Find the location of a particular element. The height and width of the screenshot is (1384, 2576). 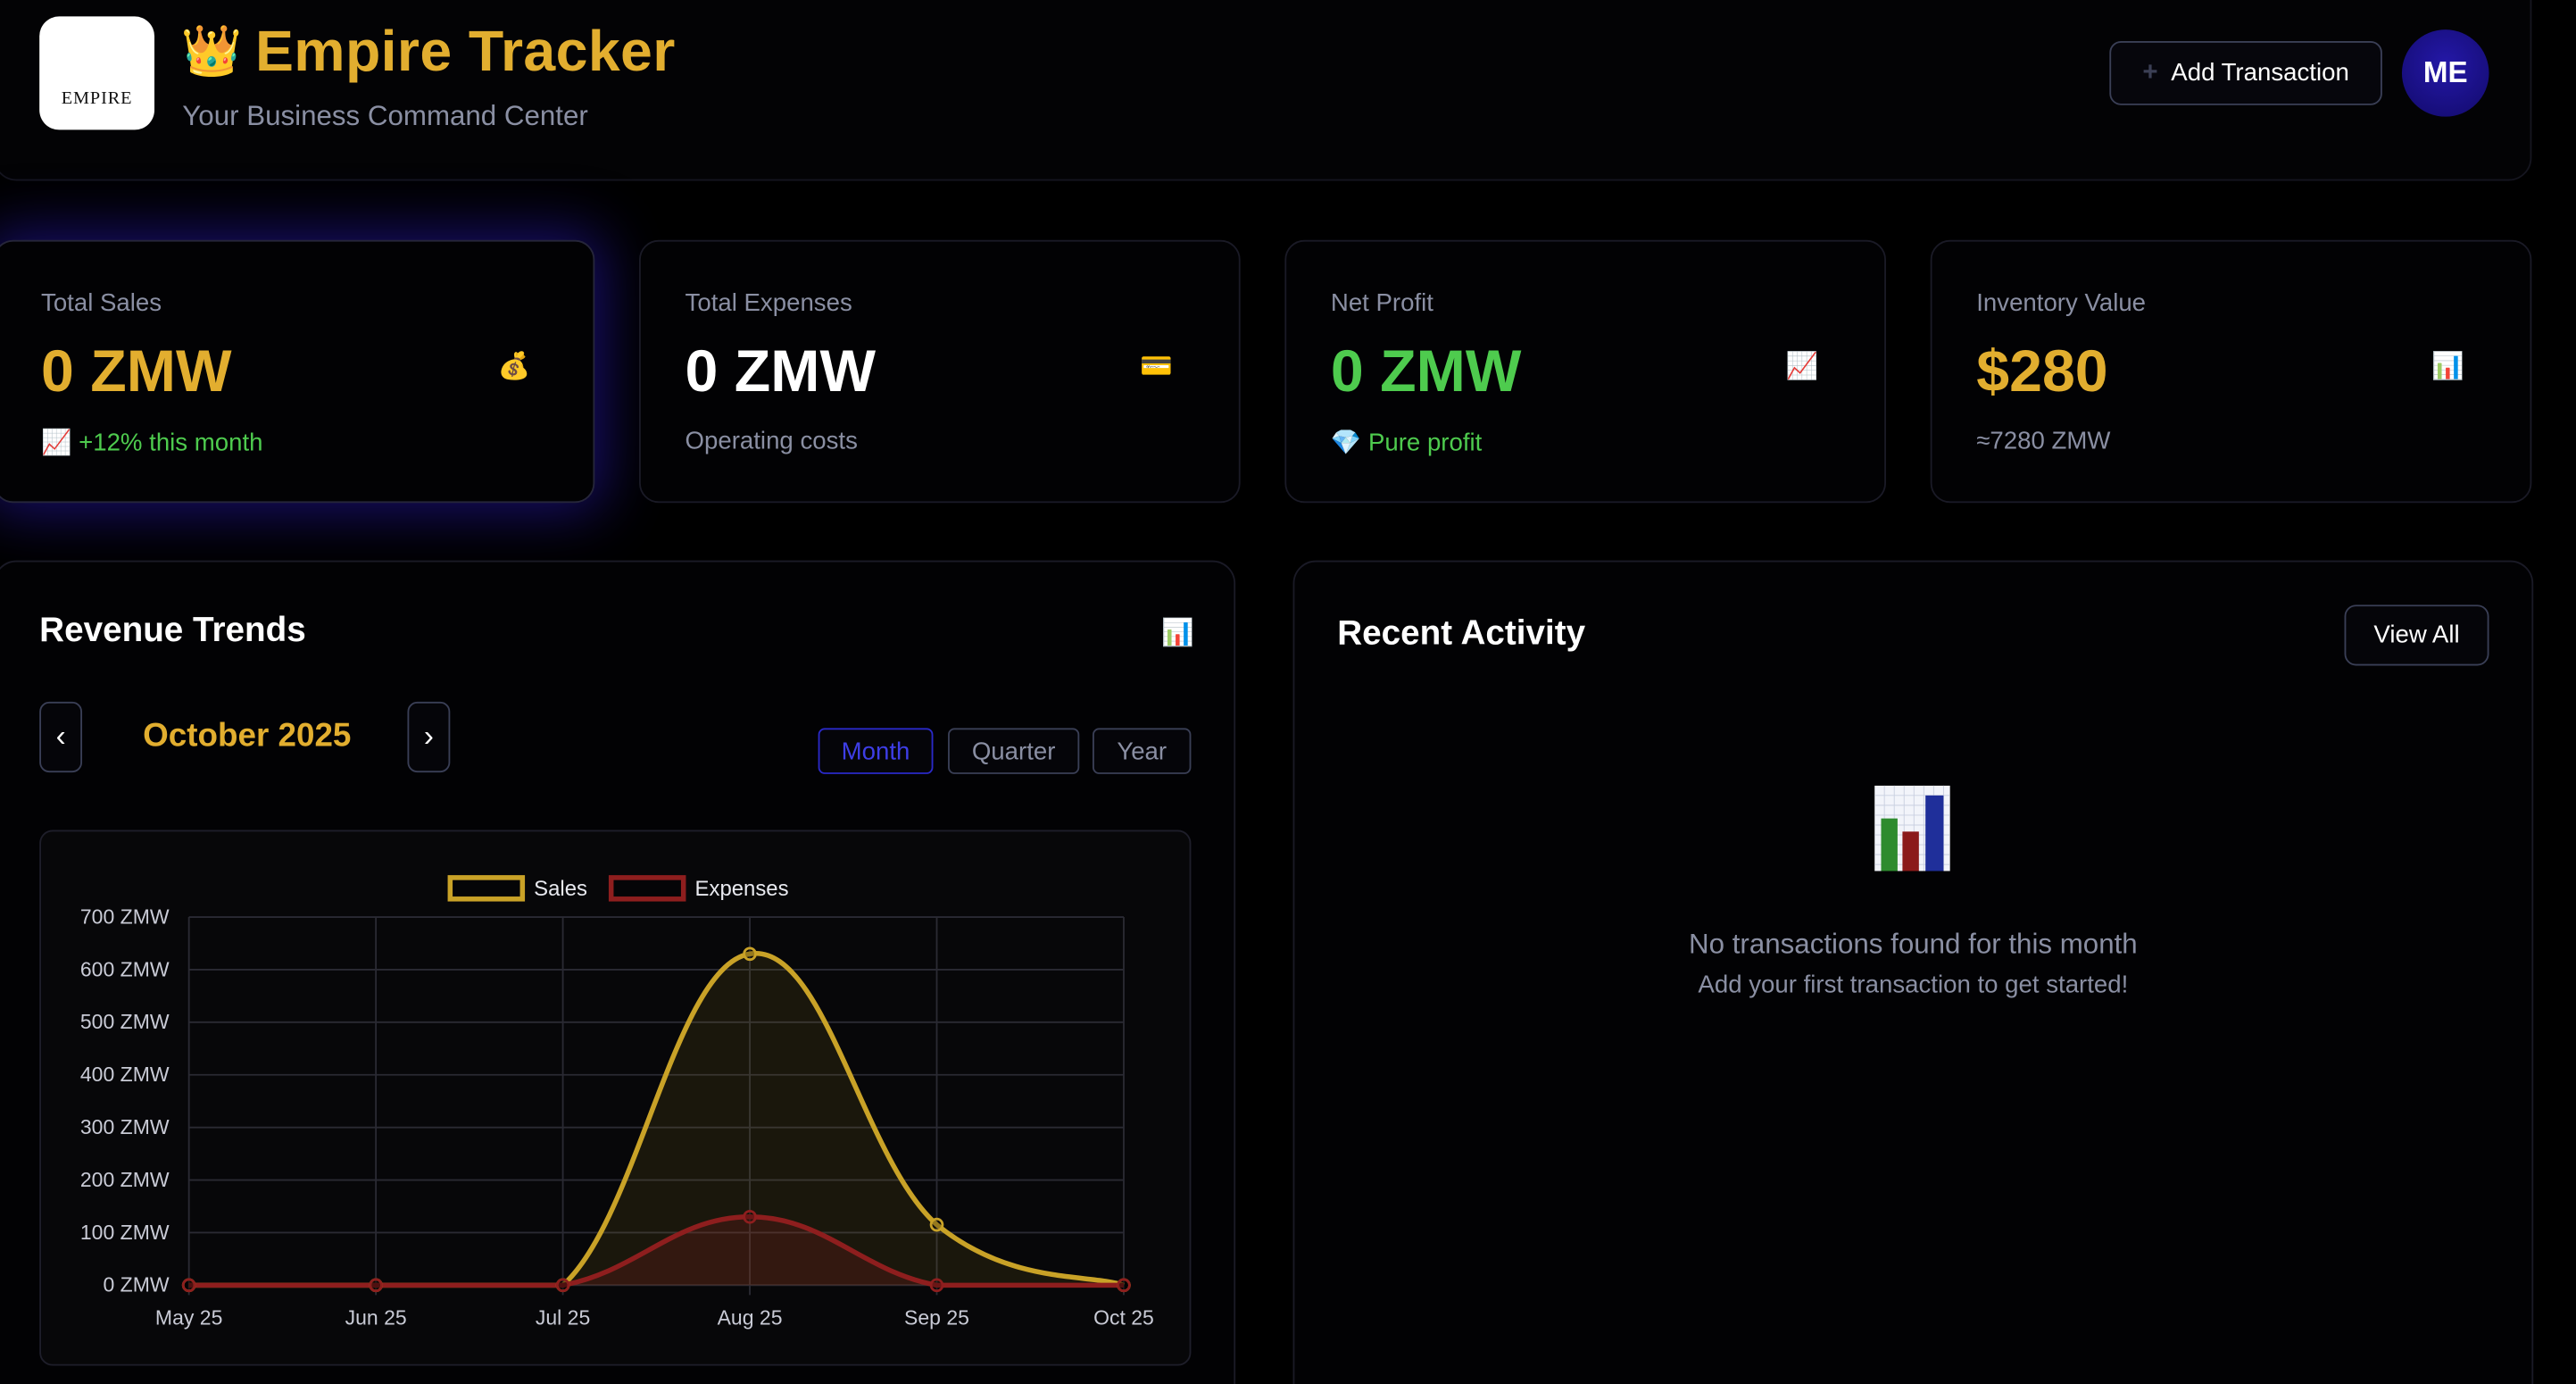

period-label: October 2025 is located at coordinates (248, 736).